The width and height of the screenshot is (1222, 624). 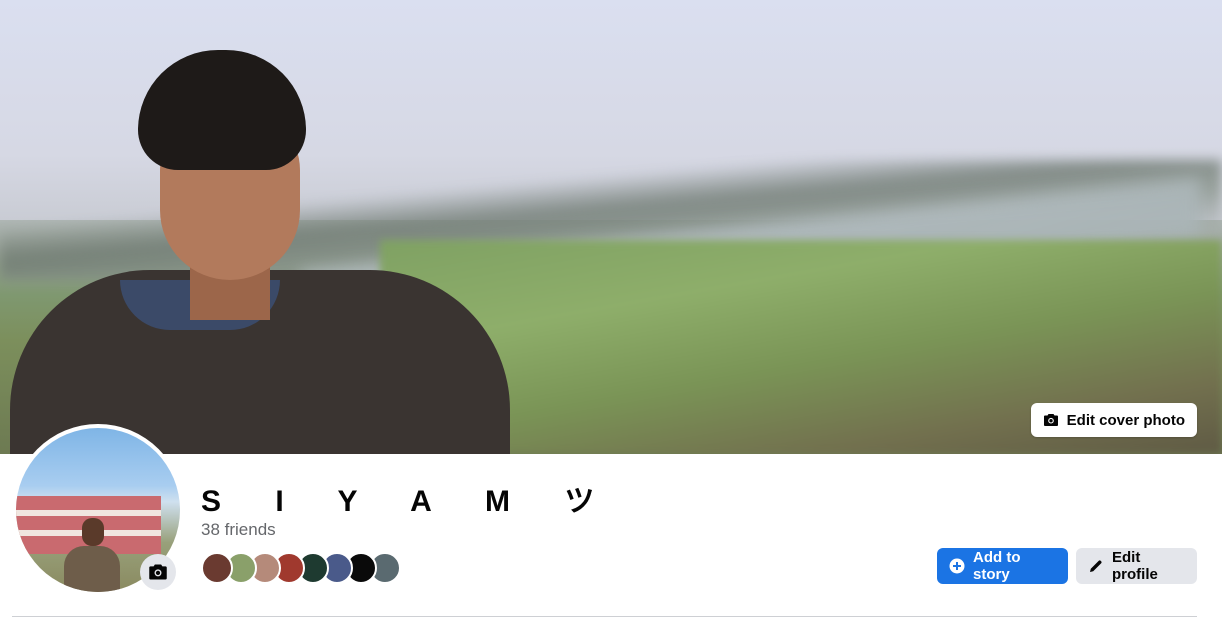 I want to click on profile-name: S I Y A M ツ, so click(x=409, y=501).